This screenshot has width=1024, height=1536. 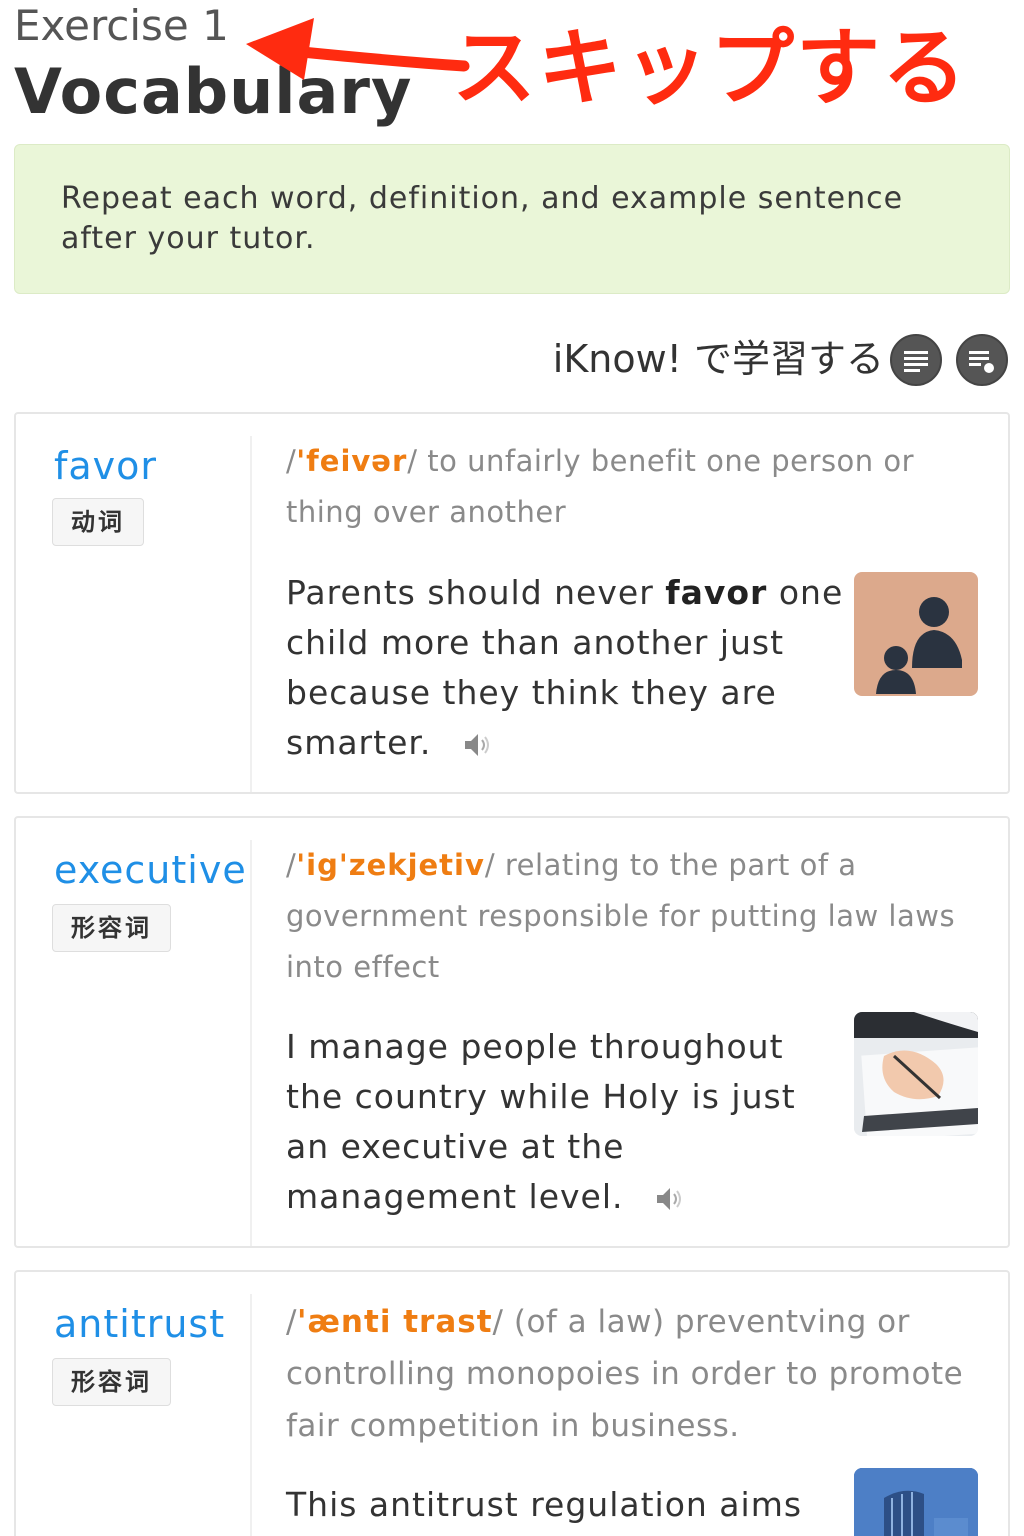 What do you see at coordinates (358, 49) in the screenshot?
I see `annotation-arrow-icon` at bounding box center [358, 49].